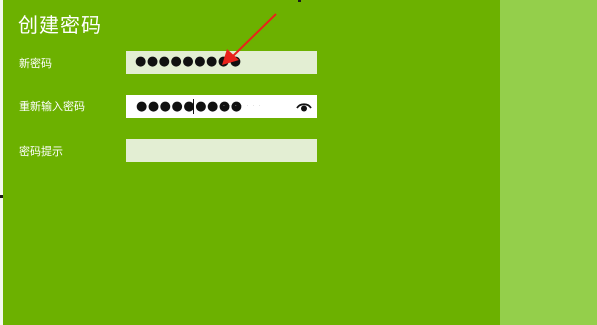 Image resolution: width=597 pixels, height=325 pixels. What do you see at coordinates (221, 150) in the screenshot?
I see `password-hint-field` at bounding box center [221, 150].